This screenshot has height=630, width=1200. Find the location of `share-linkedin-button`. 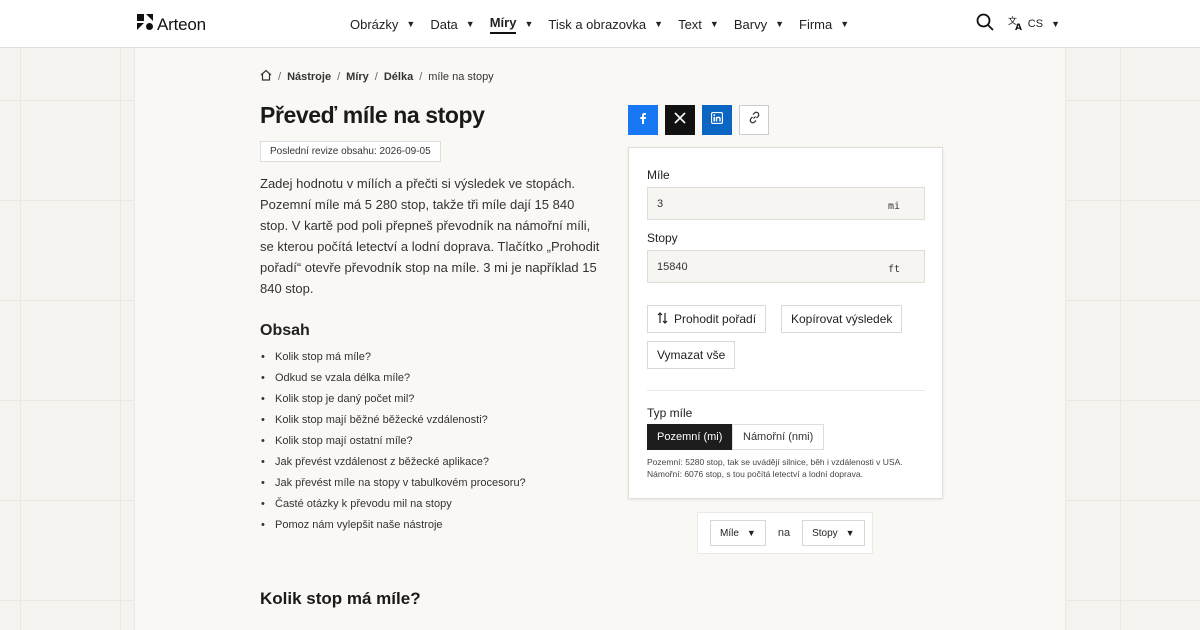

share-linkedin-button is located at coordinates (717, 120).